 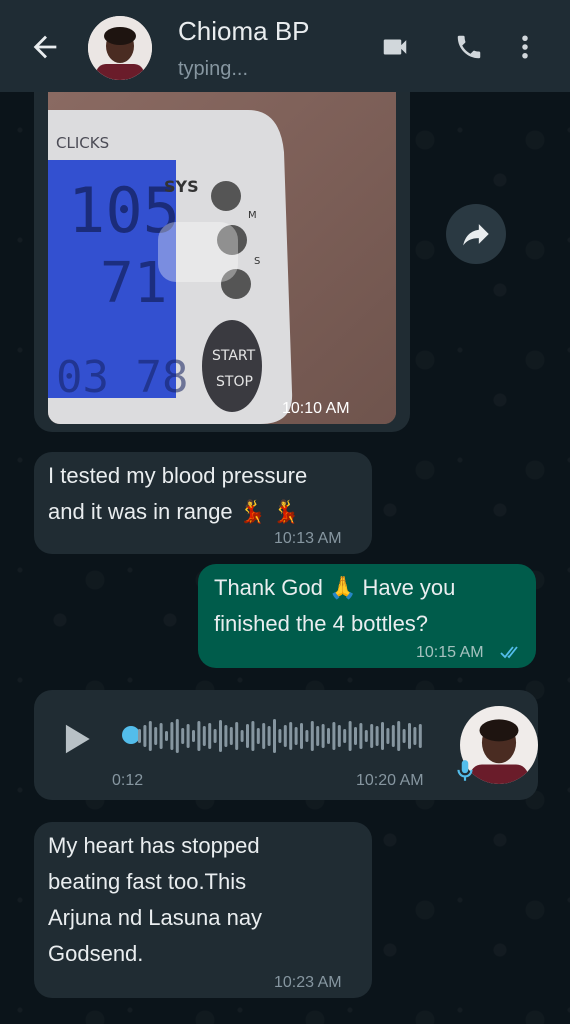 What do you see at coordinates (316, 408) in the screenshot?
I see `message-time: 10:10 AM` at bounding box center [316, 408].